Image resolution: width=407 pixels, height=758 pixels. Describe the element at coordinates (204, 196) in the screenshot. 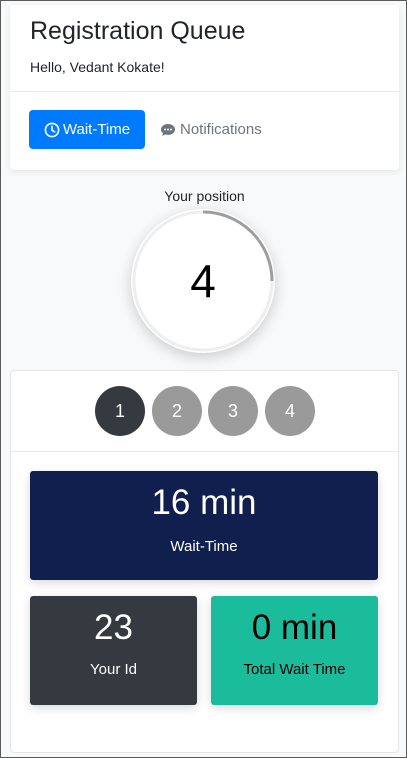

I see `position-label: Your position` at that location.